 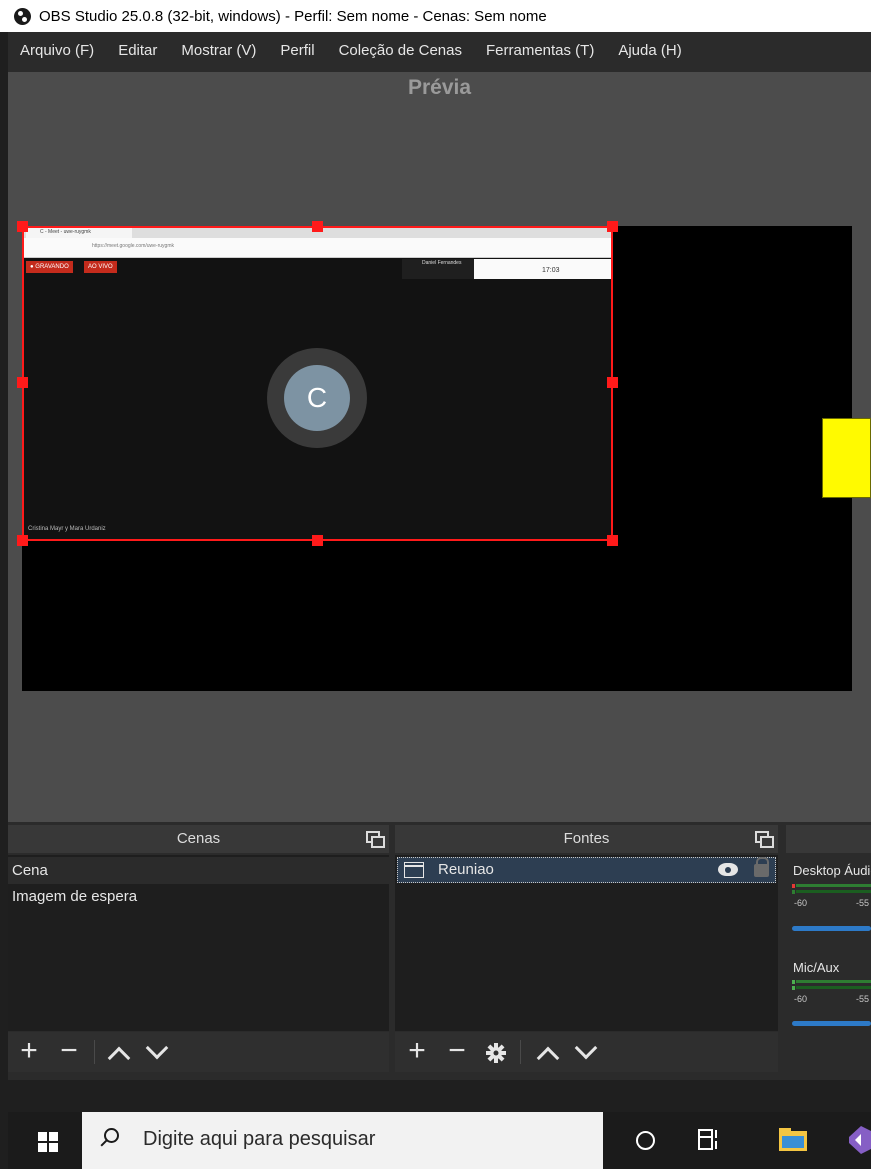 What do you see at coordinates (831, 928) in the screenshot?
I see `desktop-audio-volume-slider` at bounding box center [831, 928].